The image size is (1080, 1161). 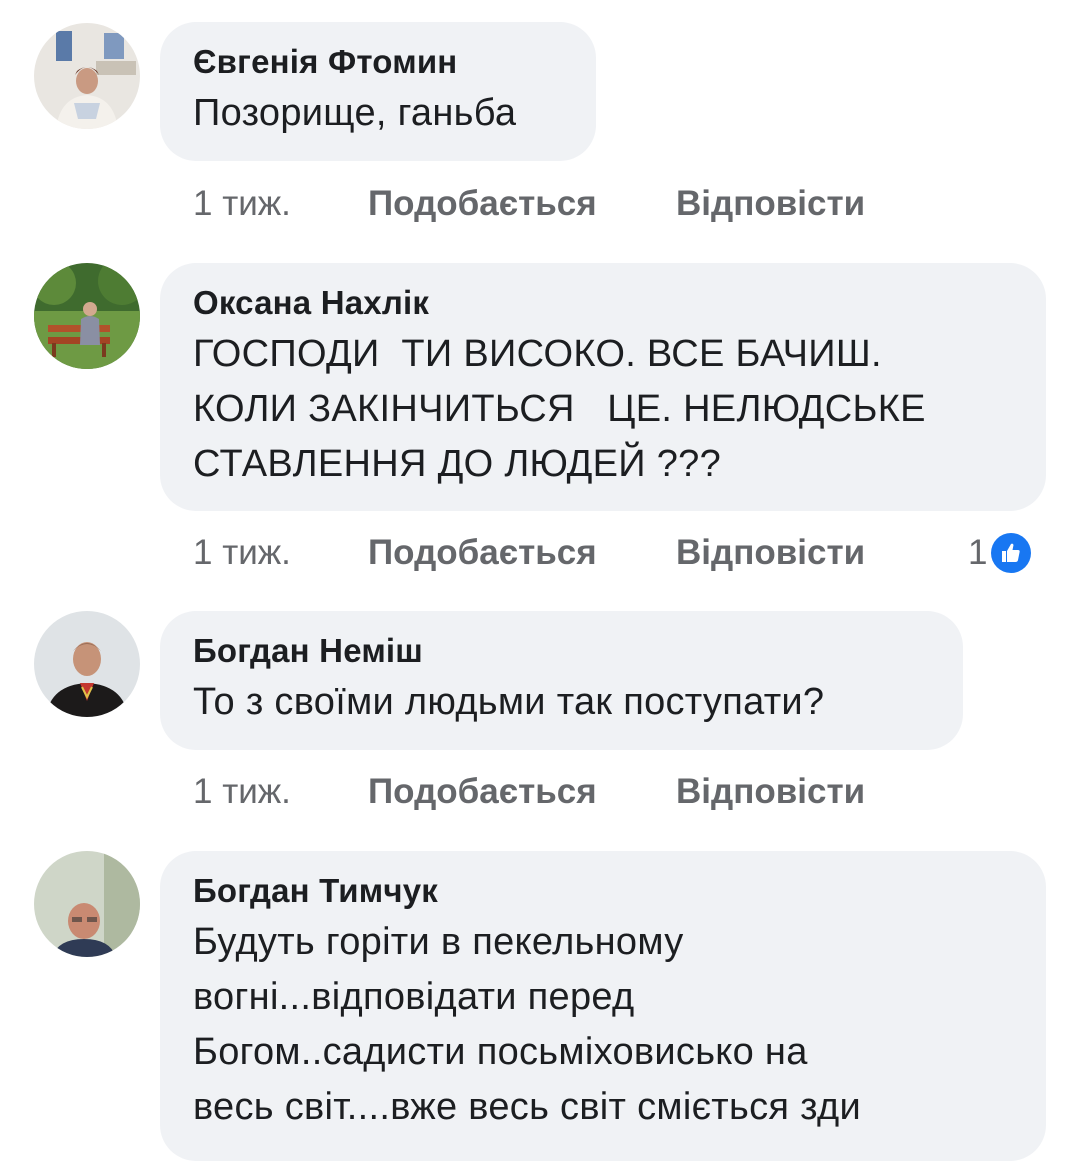 I want to click on author-name: Оксана Нахлік, so click(x=603, y=303).